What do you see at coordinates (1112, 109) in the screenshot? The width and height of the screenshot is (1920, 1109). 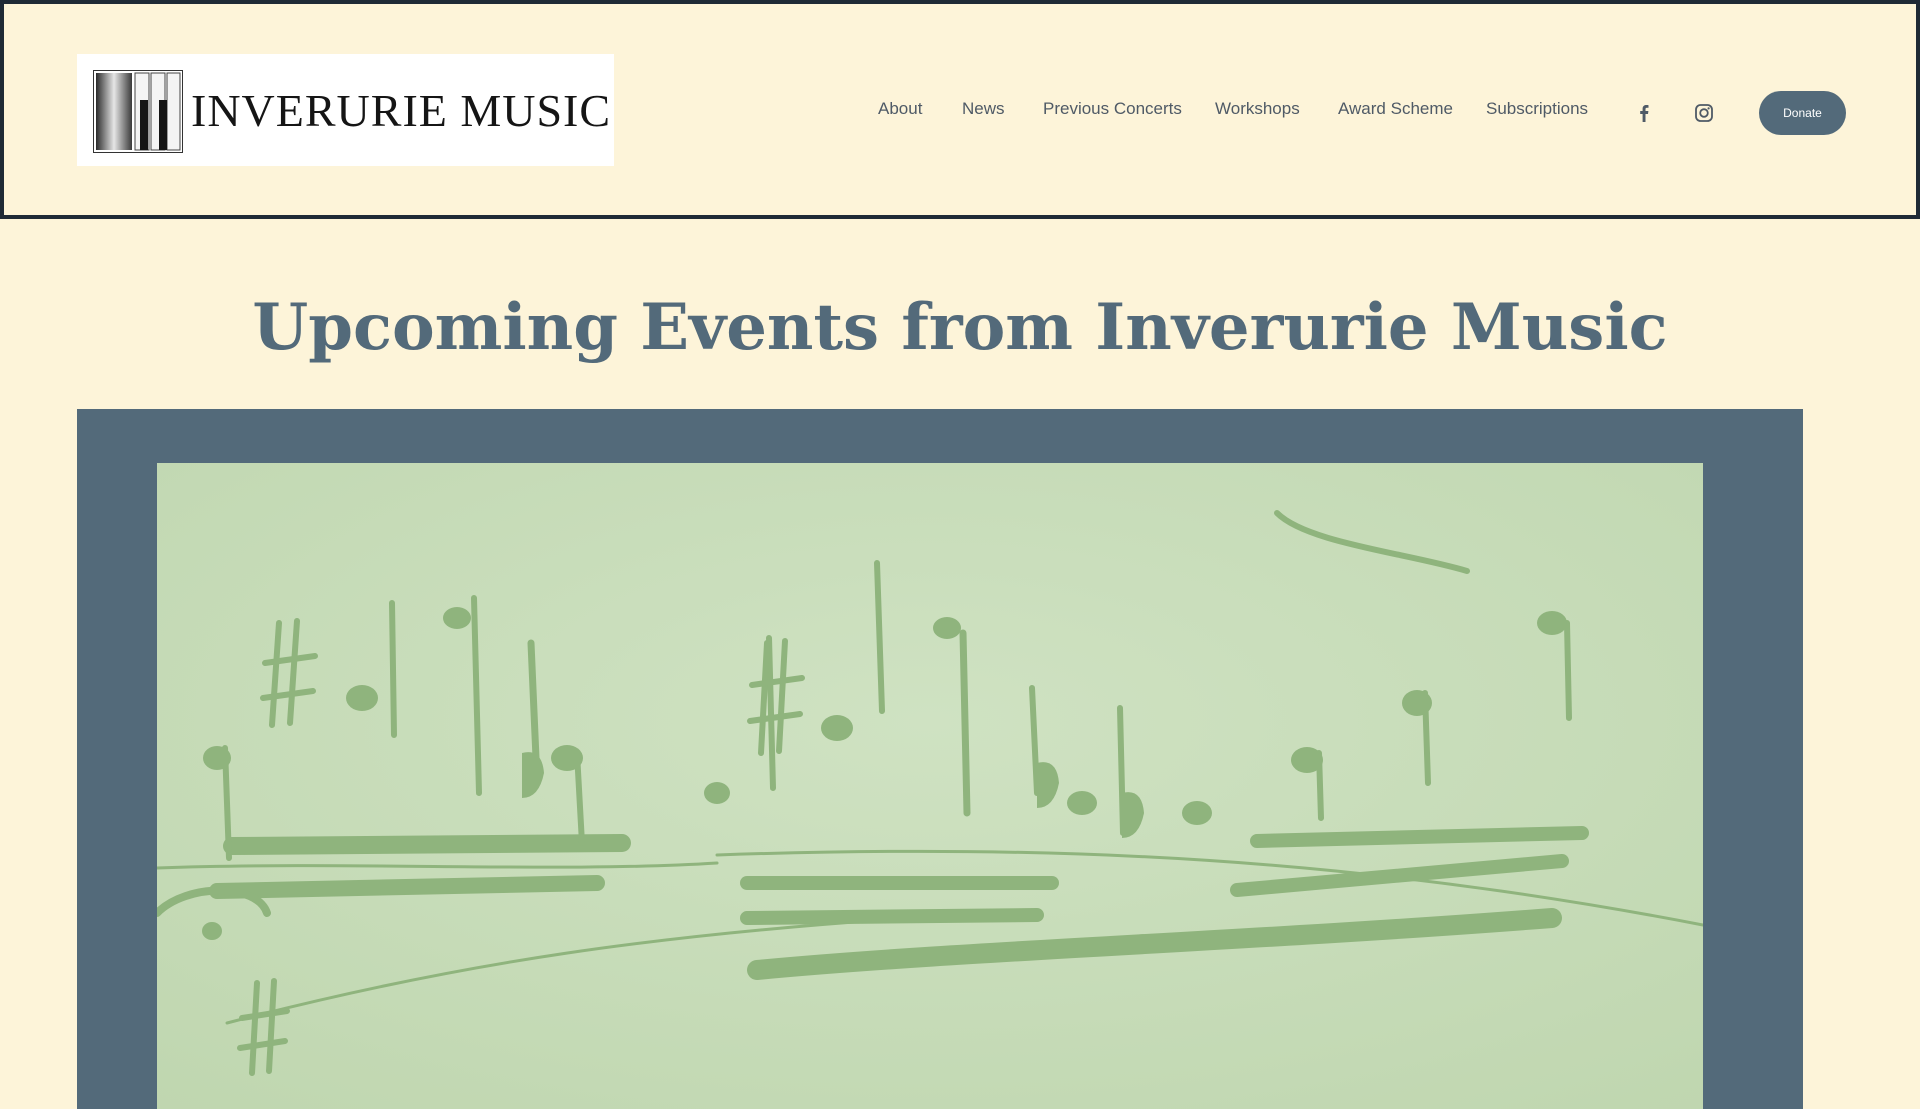 I see `nav-item-previous-concerts: Previous Concerts` at bounding box center [1112, 109].